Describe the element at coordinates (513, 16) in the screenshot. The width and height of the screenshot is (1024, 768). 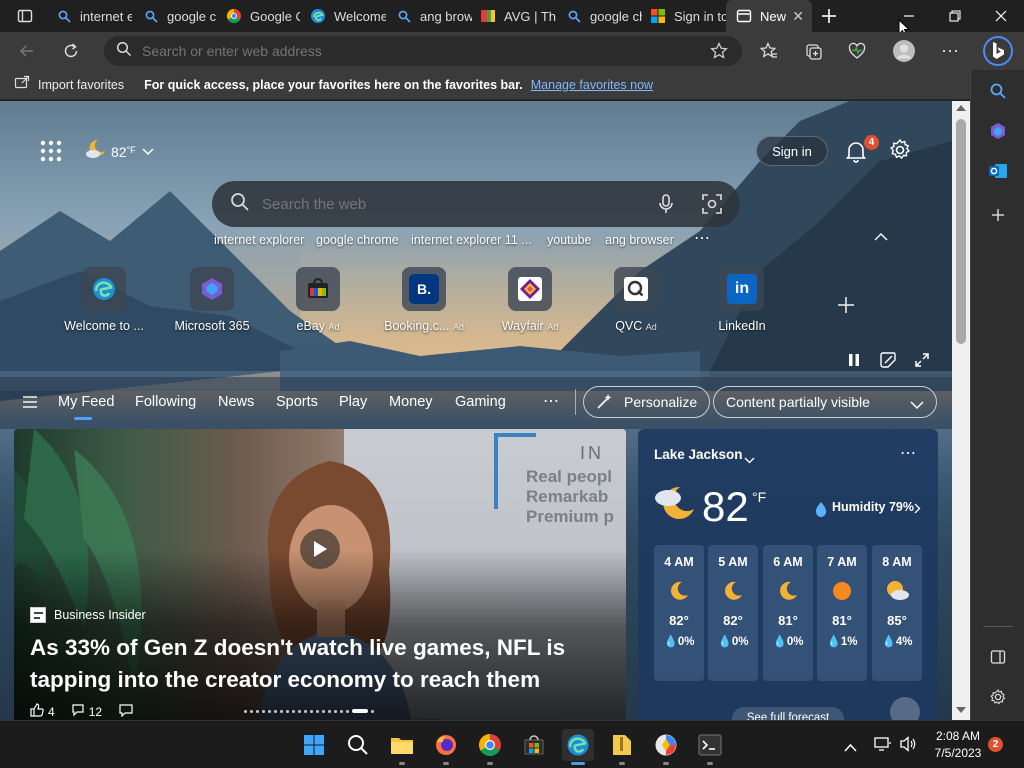
I see `tab-avg: AVG | The` at that location.